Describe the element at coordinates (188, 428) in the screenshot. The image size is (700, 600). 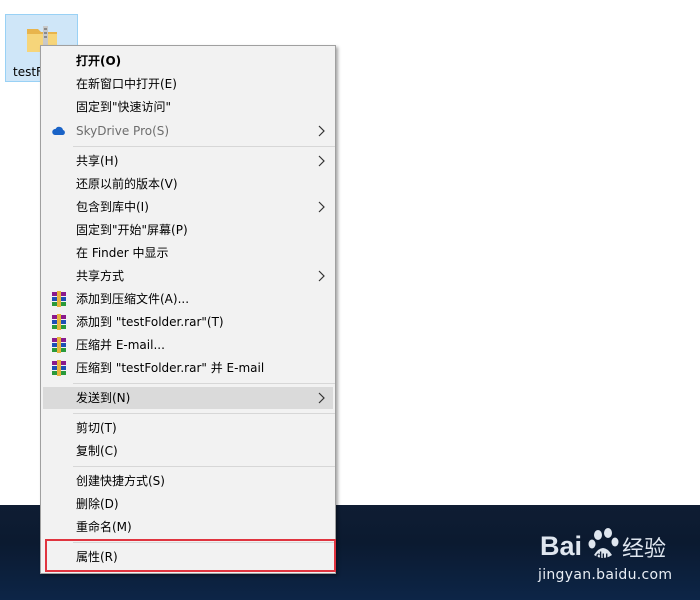
I see `menu-item-cut: 剪切(T)` at that location.